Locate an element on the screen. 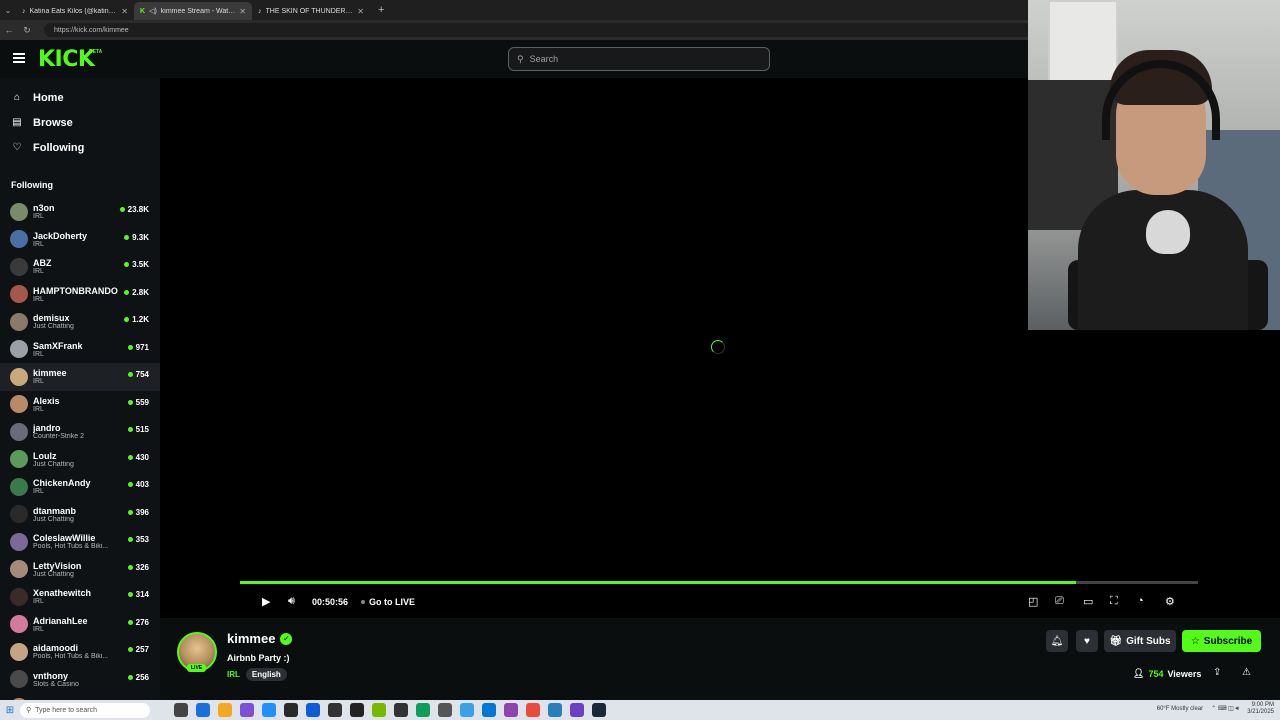 The width and height of the screenshot is (1280, 720). sidebar-item-following: ♡ Following is located at coordinates (80, 147).